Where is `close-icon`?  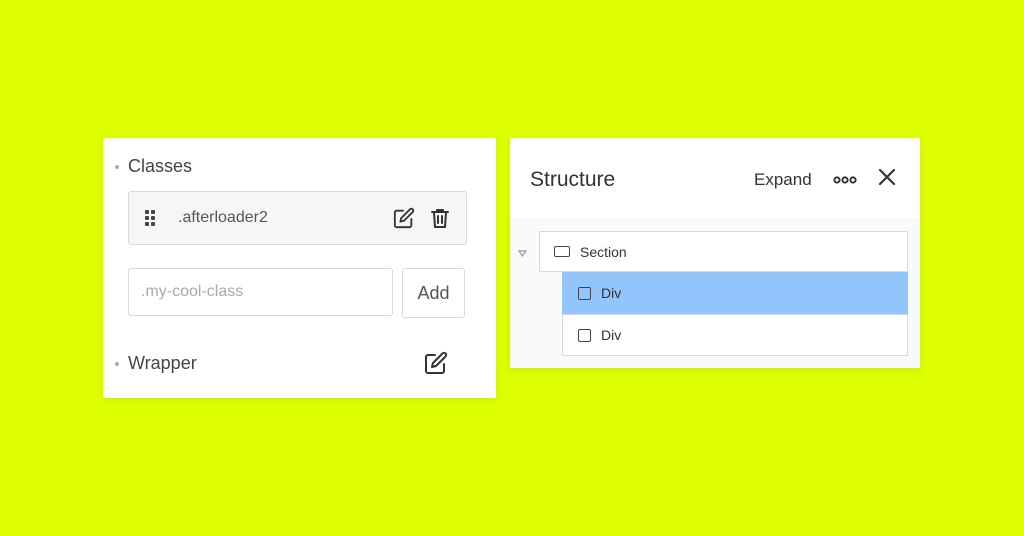 close-icon is located at coordinates (887, 179).